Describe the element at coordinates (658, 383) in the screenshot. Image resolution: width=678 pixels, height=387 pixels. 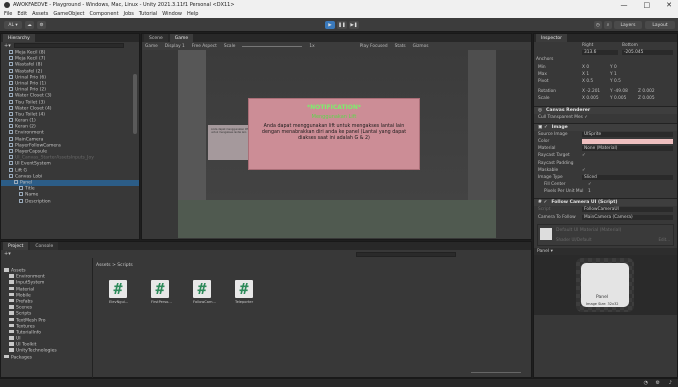
I see `debug-icon: ⚙` at that location.